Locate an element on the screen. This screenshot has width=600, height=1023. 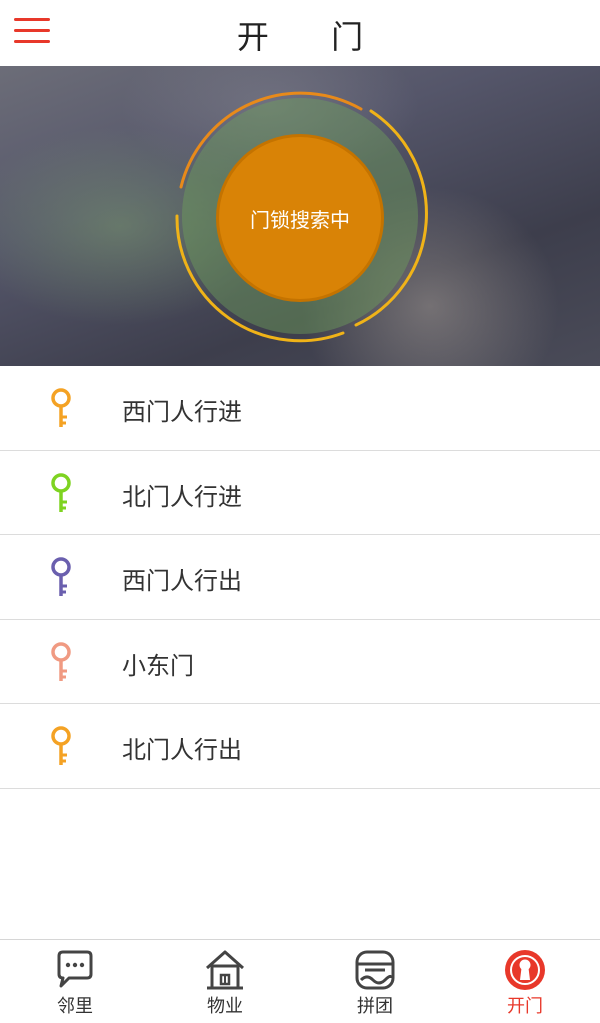
app-header: 开 门 is located at coordinates (300, 33).